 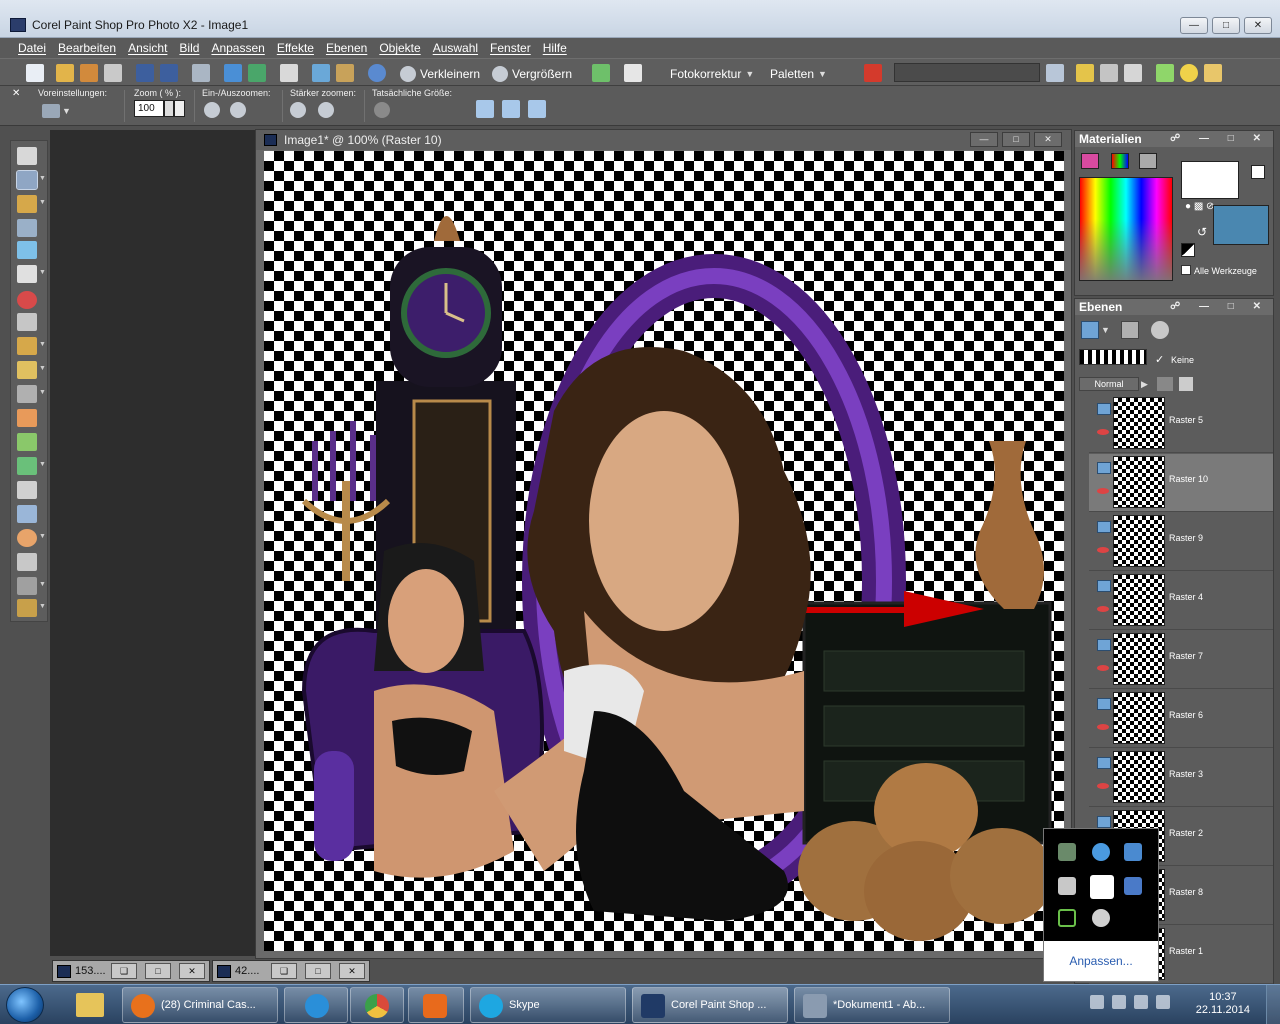 I want to click on layer-row: Raster 10, so click(x=1181, y=483).